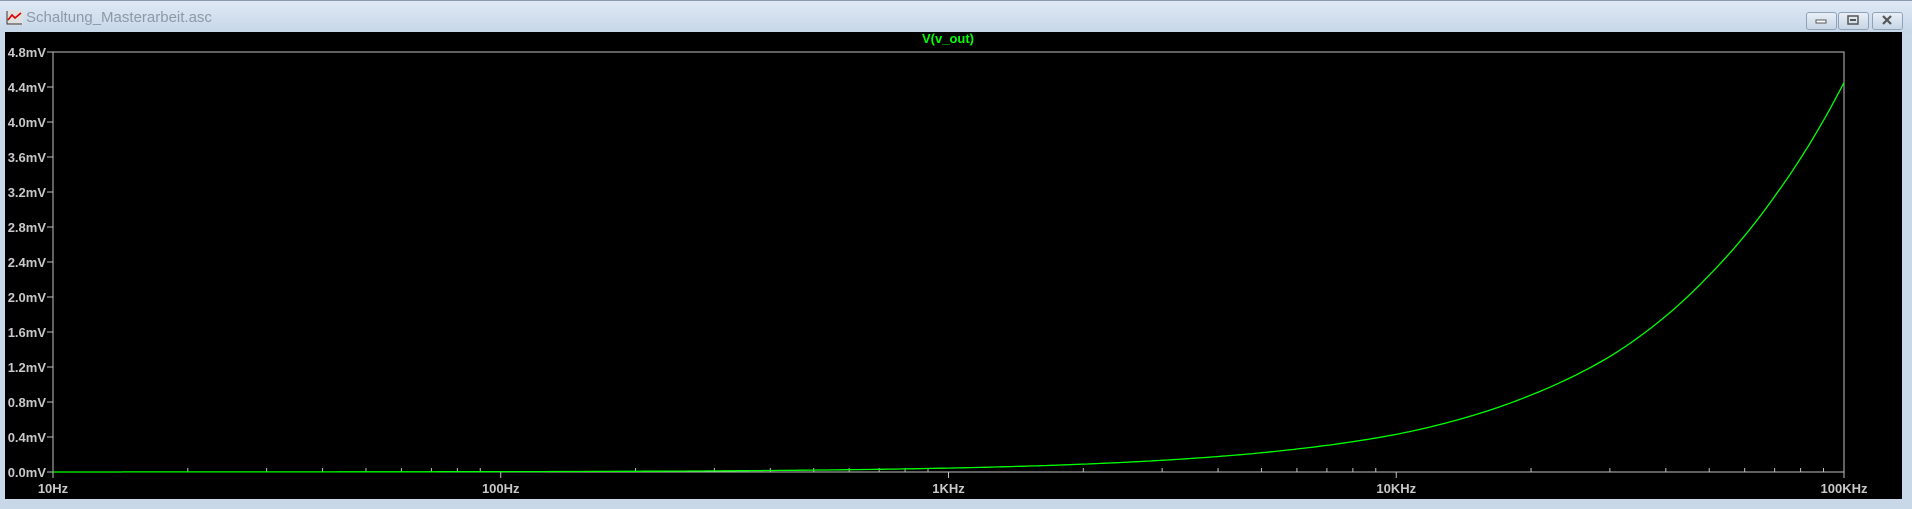  What do you see at coordinates (14, 17) in the screenshot?
I see `waveform-app-icon` at bounding box center [14, 17].